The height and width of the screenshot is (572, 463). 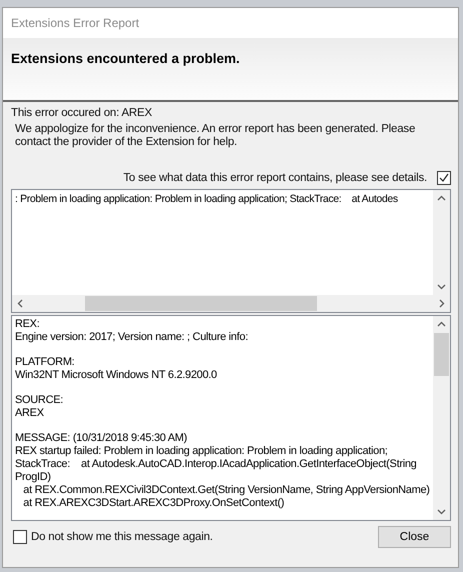 I want to click on log-line: Engine version: 2017; Version name: ; Culture info:, so click(x=132, y=337).